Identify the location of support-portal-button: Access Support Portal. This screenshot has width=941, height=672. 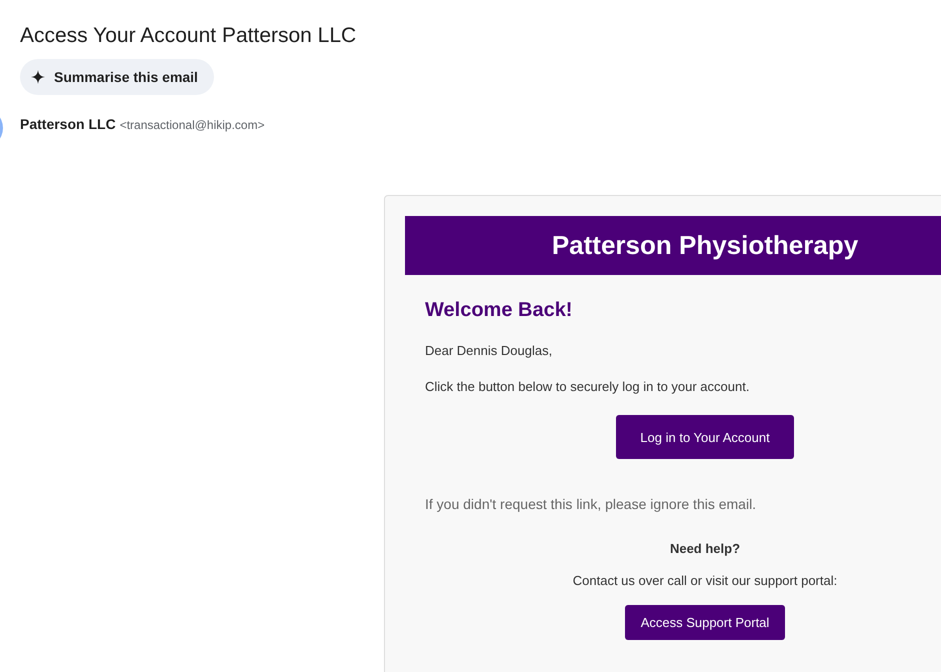
(705, 622).